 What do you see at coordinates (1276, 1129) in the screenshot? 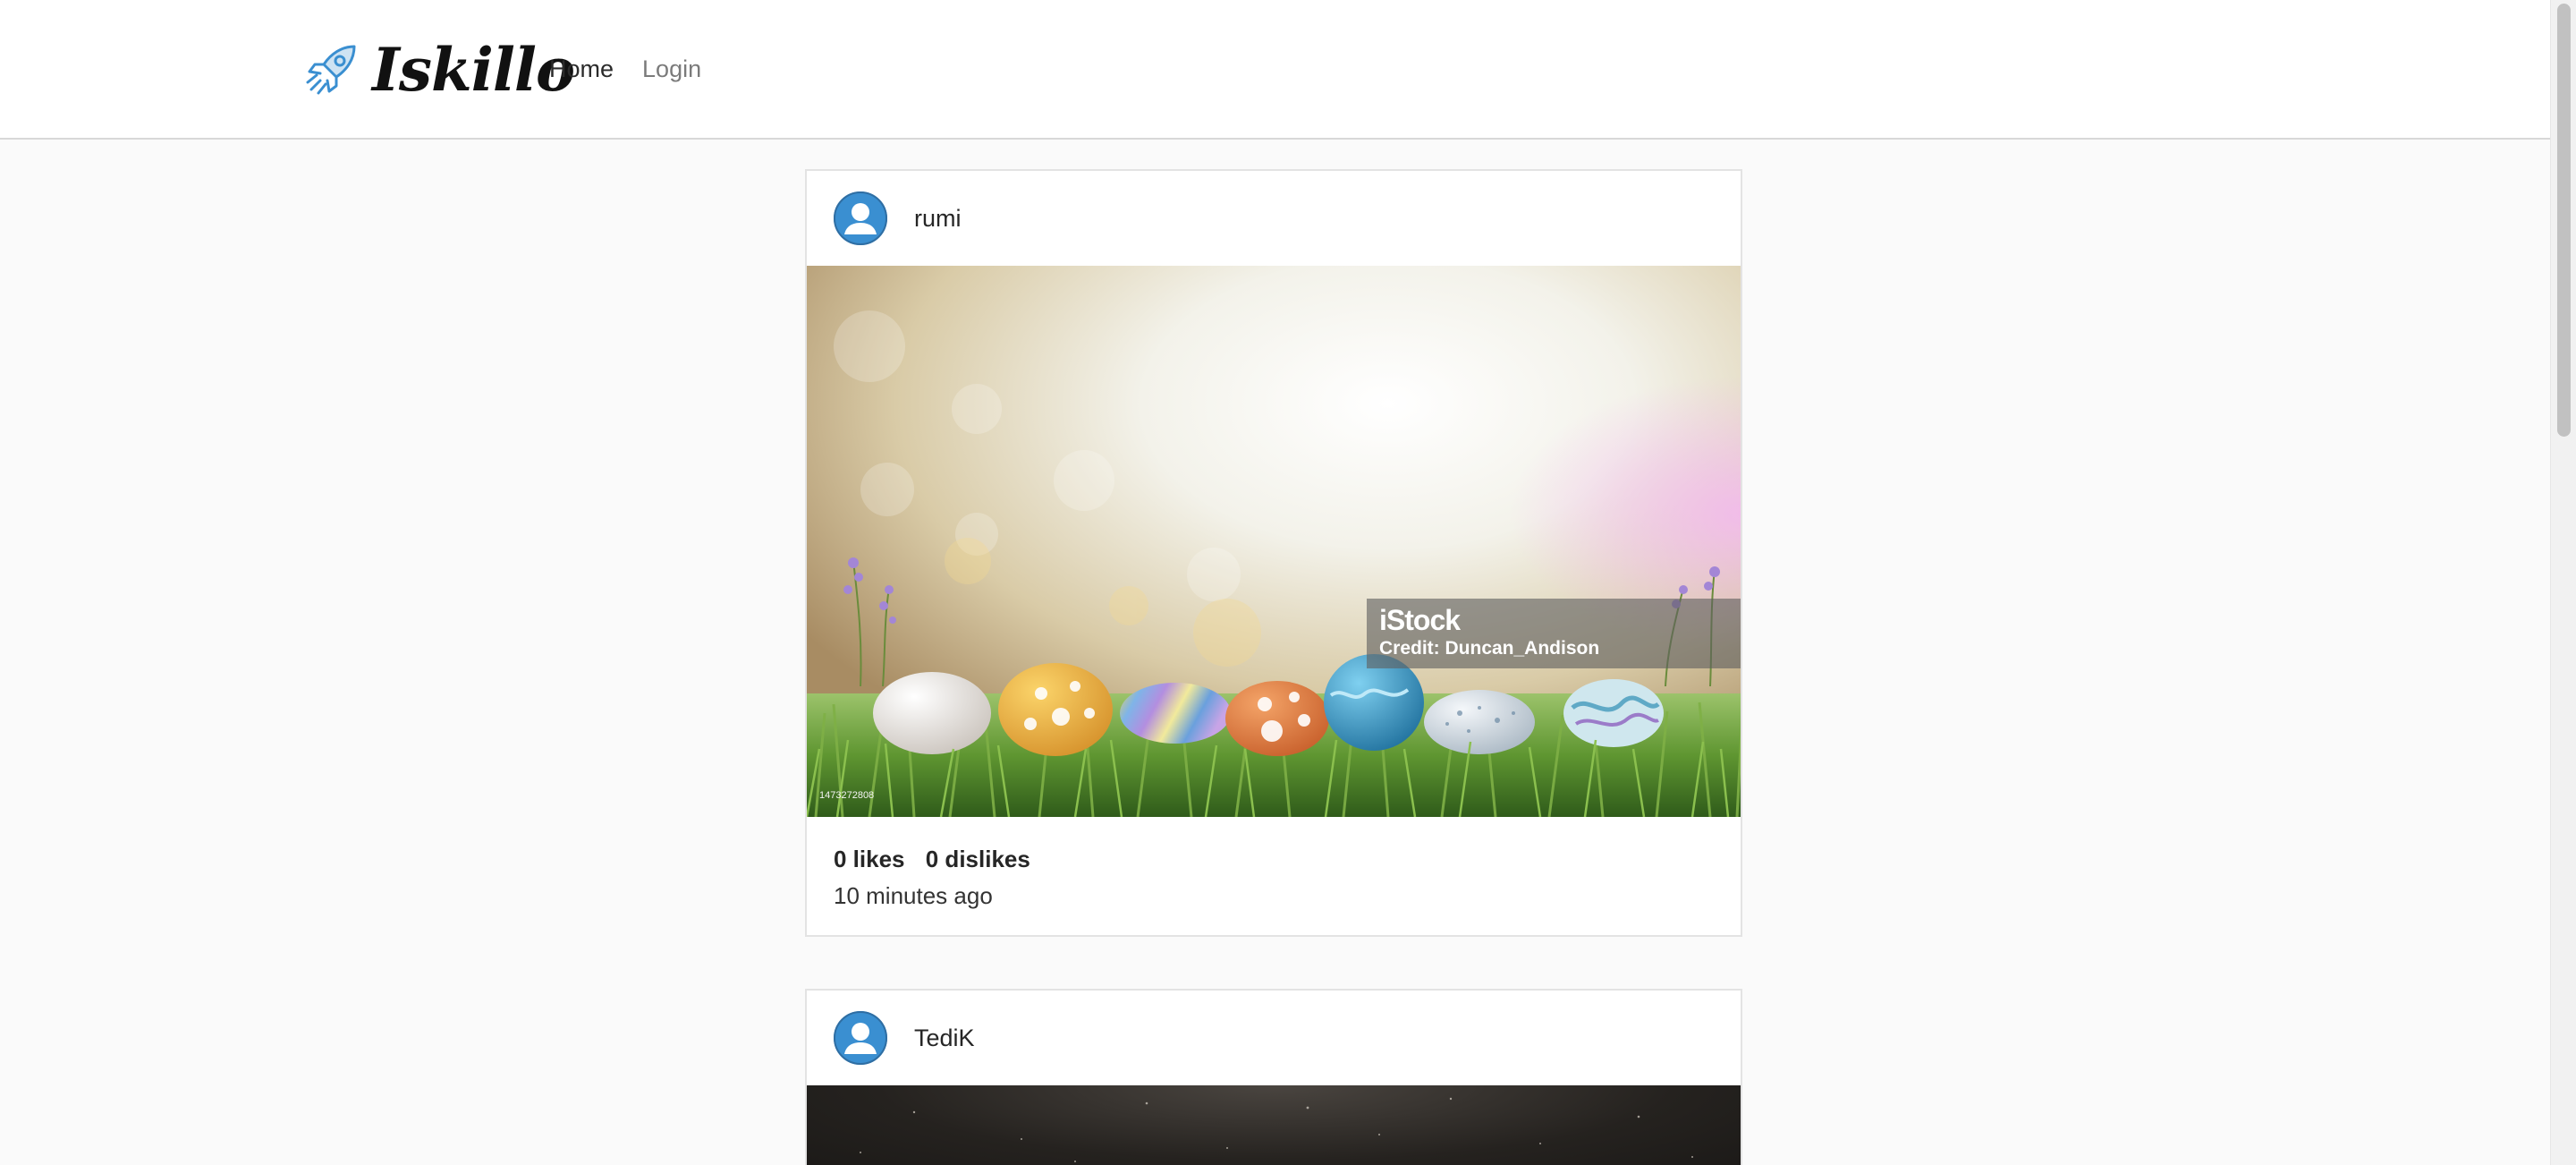
I see `night-sky-photo` at bounding box center [1276, 1129].